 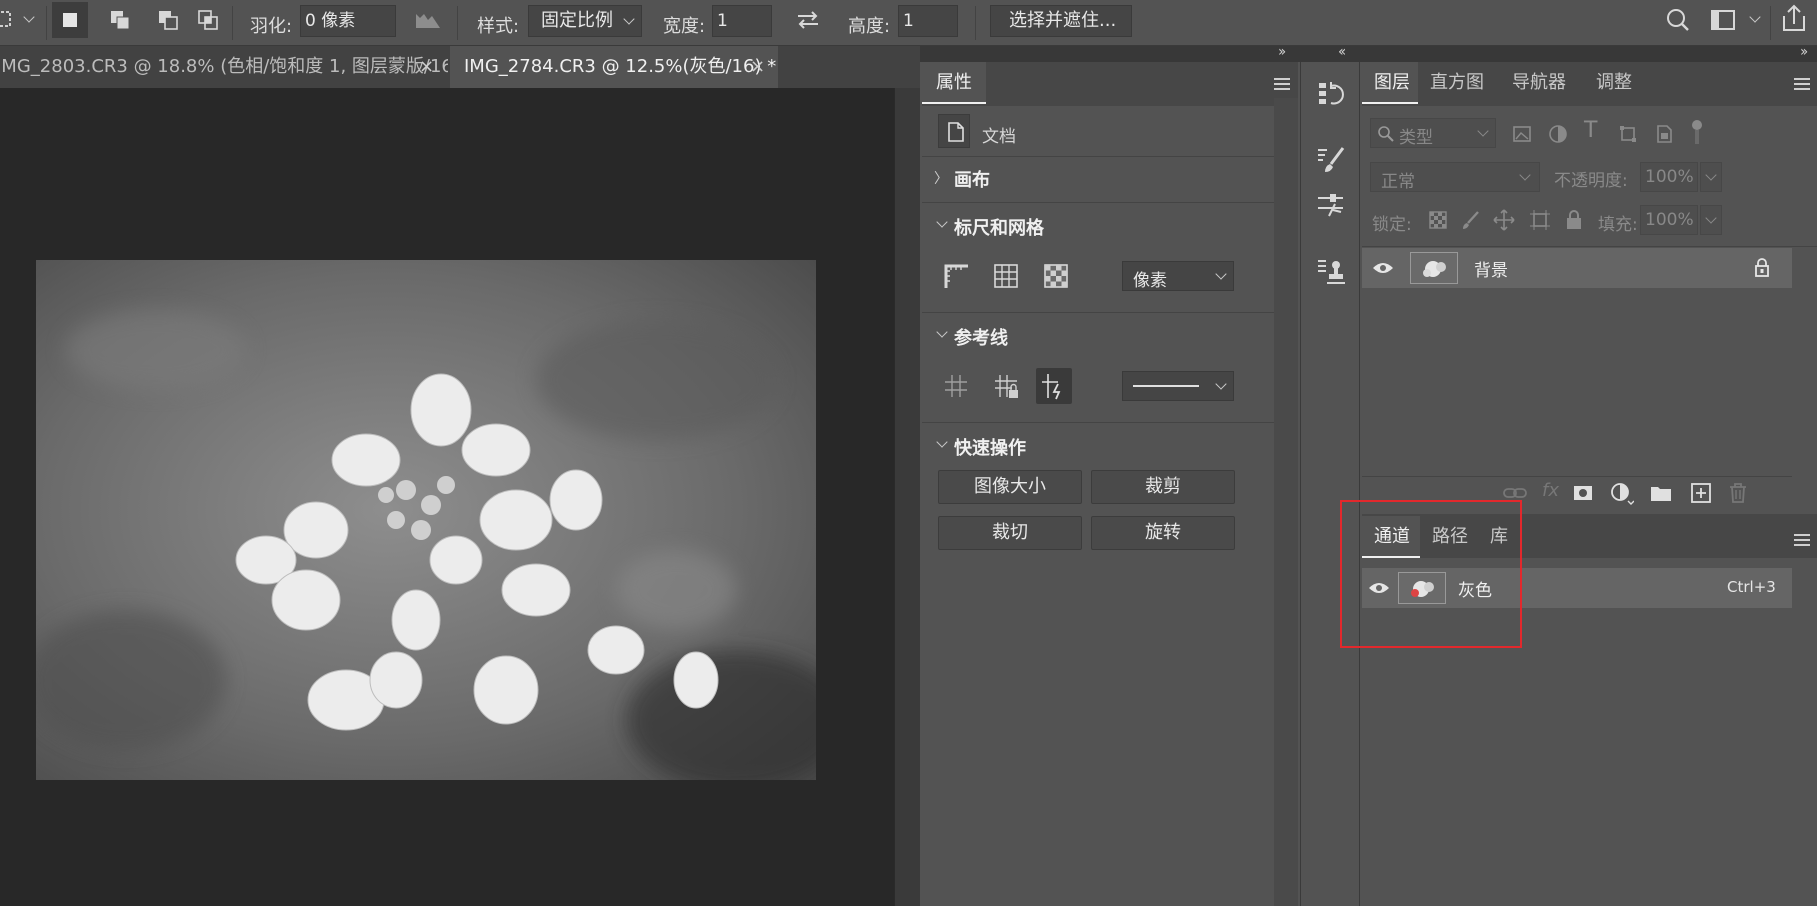 I want to click on workspace-icon, so click(x=1724, y=20).